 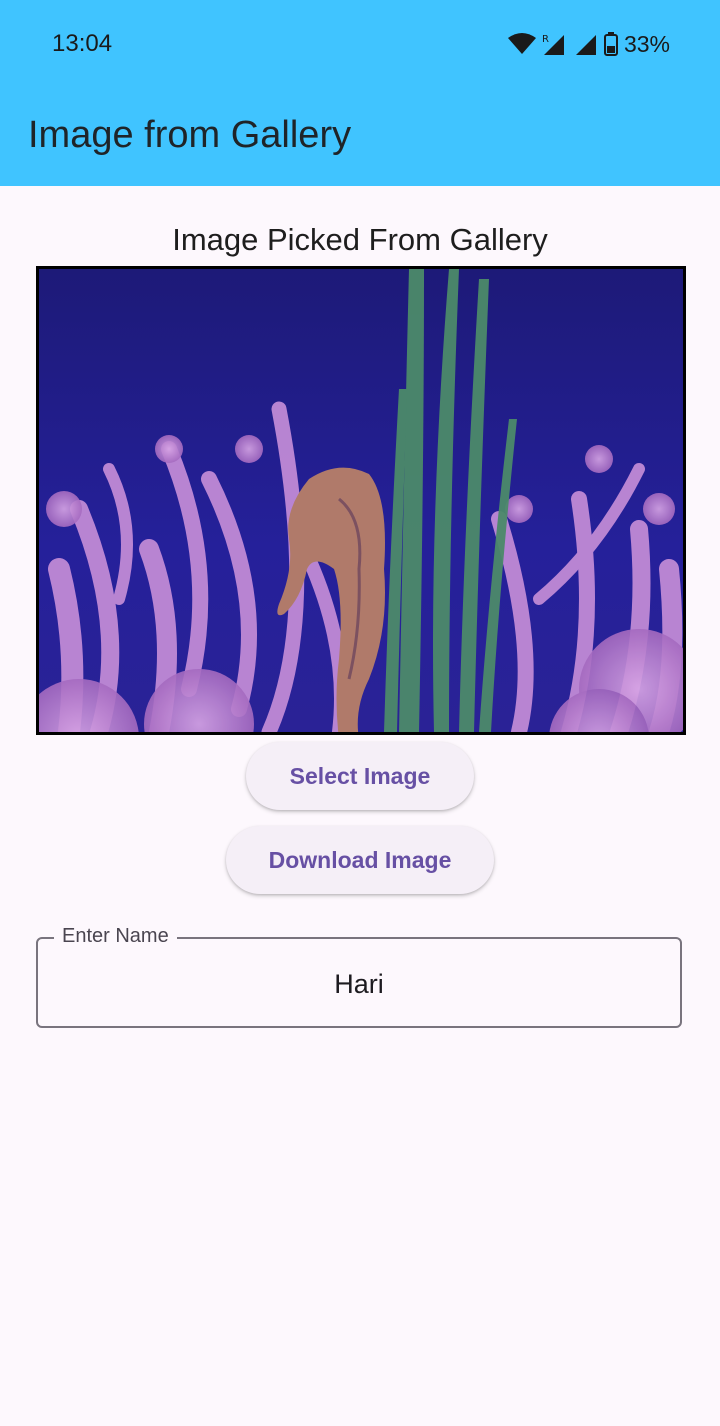 I want to click on select-image-button: Select Image, so click(x=360, y=776).